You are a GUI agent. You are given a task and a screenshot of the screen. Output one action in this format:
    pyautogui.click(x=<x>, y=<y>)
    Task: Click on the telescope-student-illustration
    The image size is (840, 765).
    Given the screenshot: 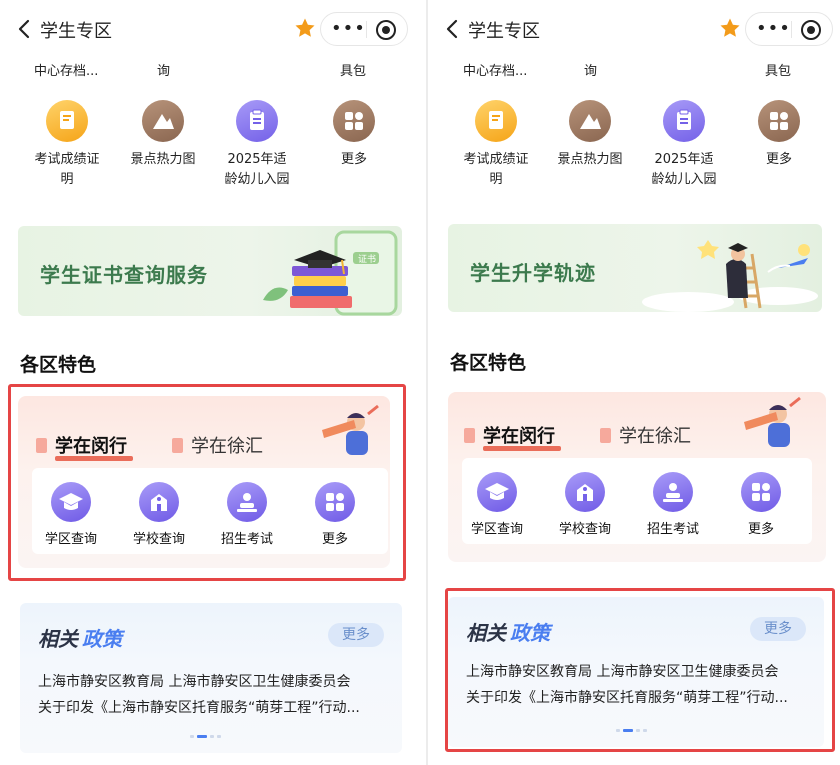 What is the action you would take?
    pyautogui.click(x=772, y=421)
    